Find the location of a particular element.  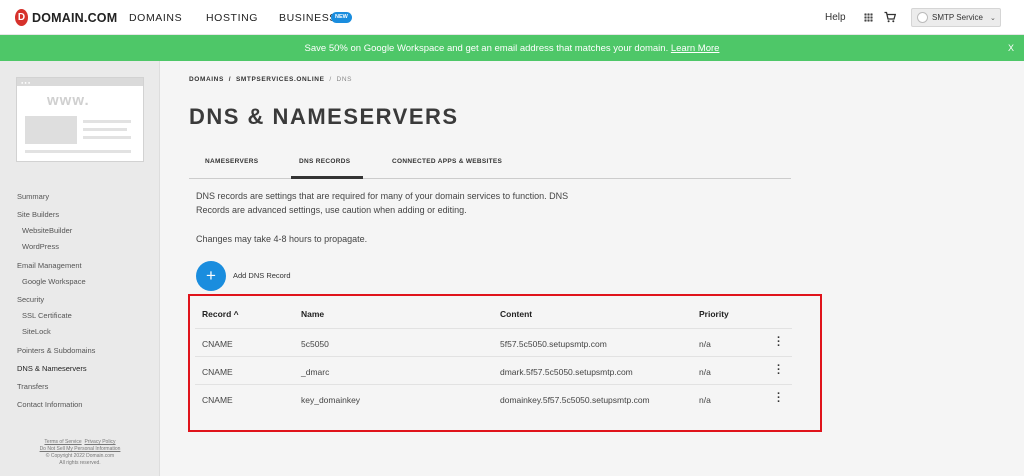

sidebar-item-contact-information: Contact Information is located at coordinates (49, 404).